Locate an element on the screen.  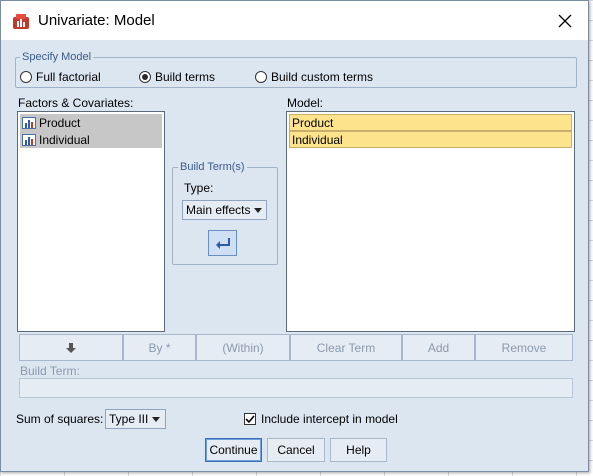
arrow-down-icon is located at coordinates (71, 347).